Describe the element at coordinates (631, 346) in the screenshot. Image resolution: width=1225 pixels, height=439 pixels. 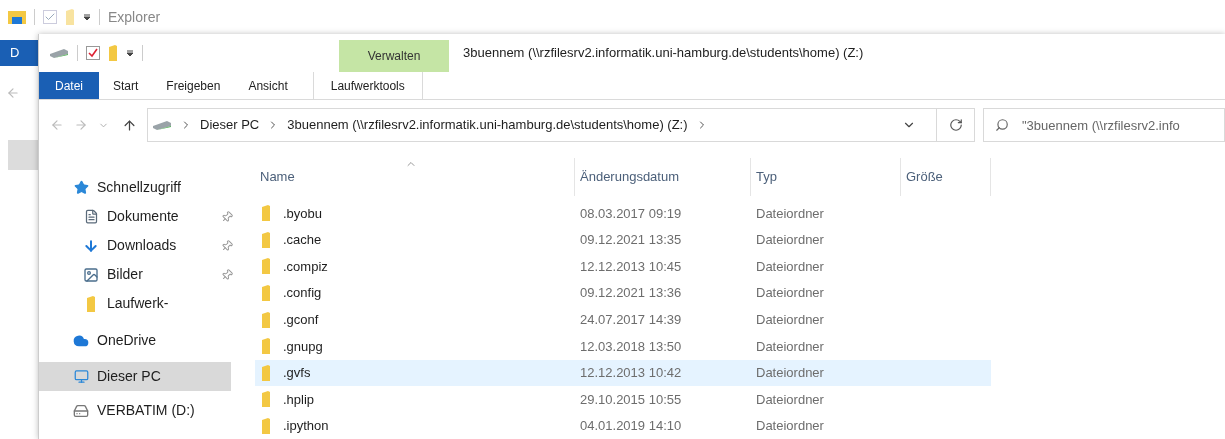
I see `date-cell-text: 12.03.2018 13:50` at that location.